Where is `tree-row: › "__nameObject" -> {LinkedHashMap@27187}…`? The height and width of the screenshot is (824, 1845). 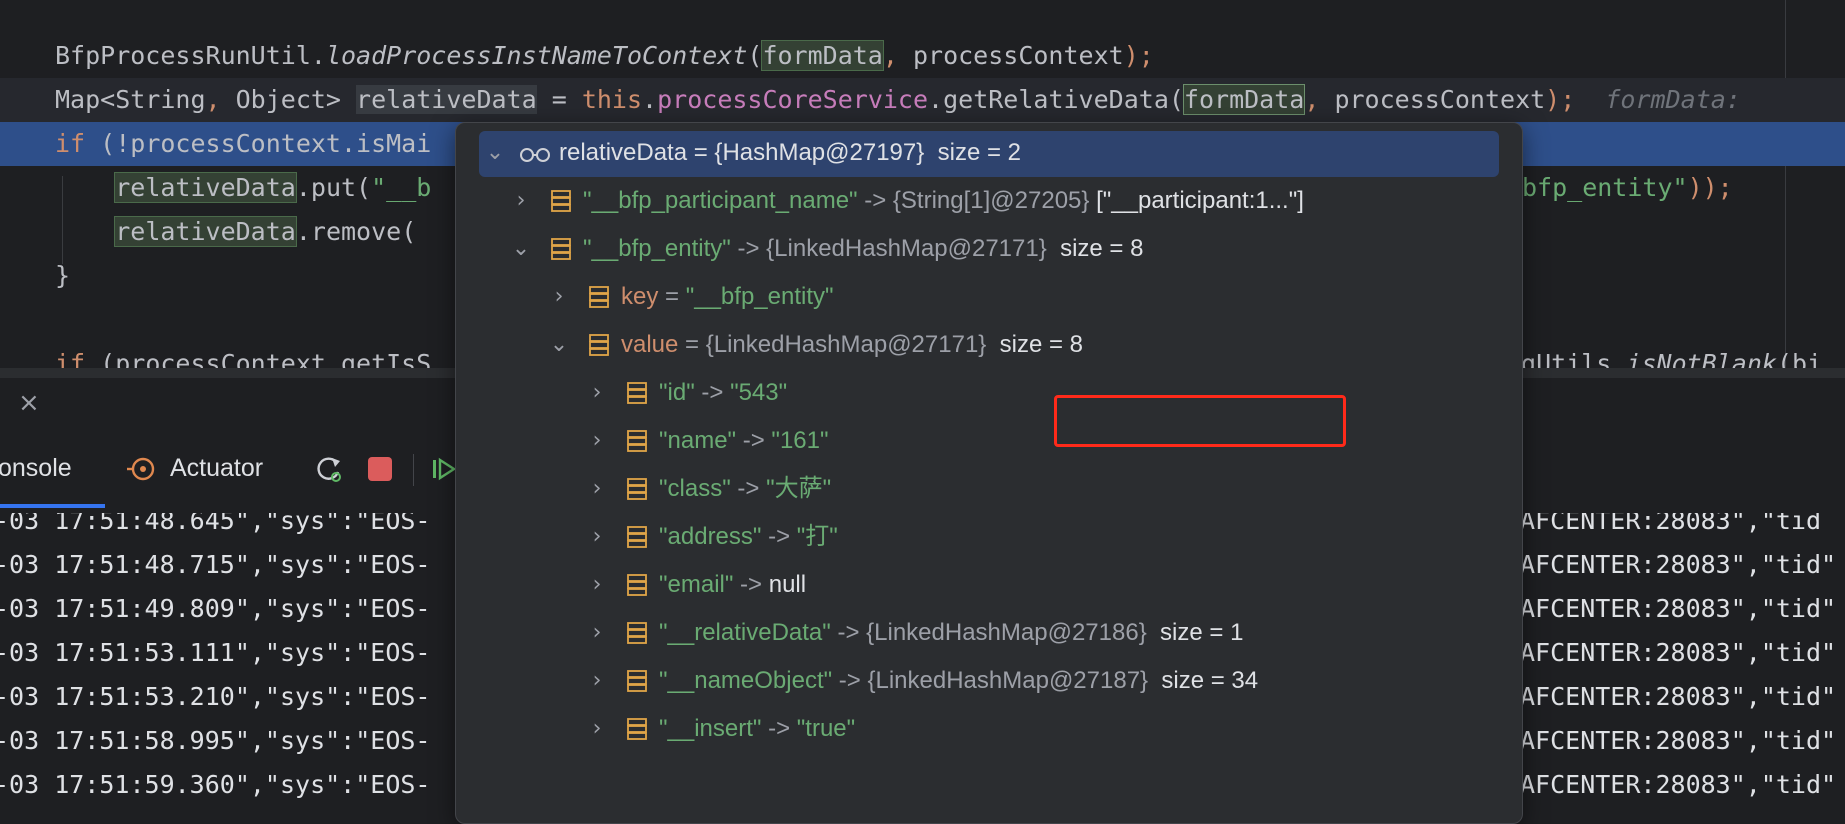
tree-row: › "__nameObject" -> {LinkedHashMap@27187}… is located at coordinates (989, 681).